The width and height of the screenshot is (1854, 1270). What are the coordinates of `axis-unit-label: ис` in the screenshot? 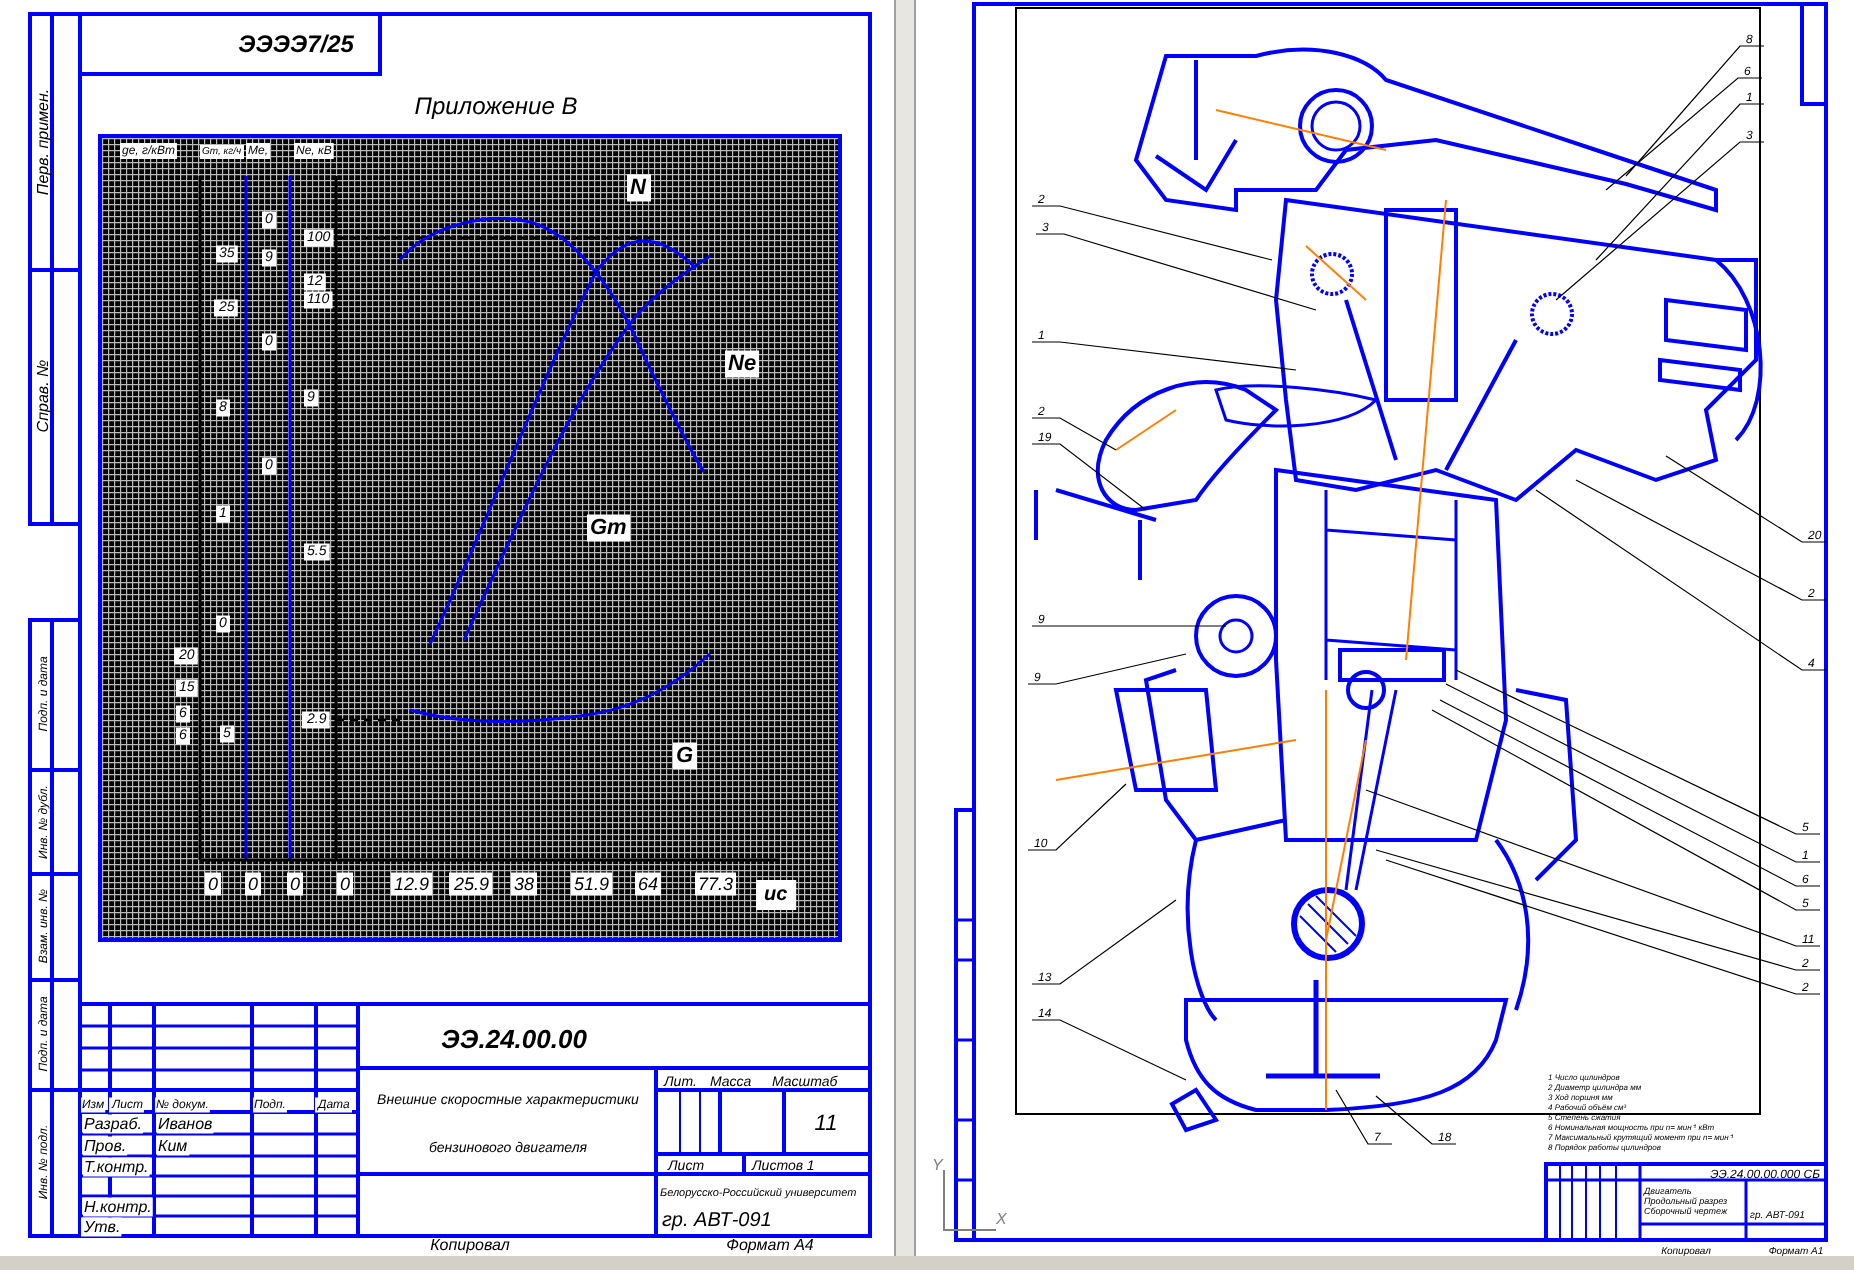 It's located at (776, 895).